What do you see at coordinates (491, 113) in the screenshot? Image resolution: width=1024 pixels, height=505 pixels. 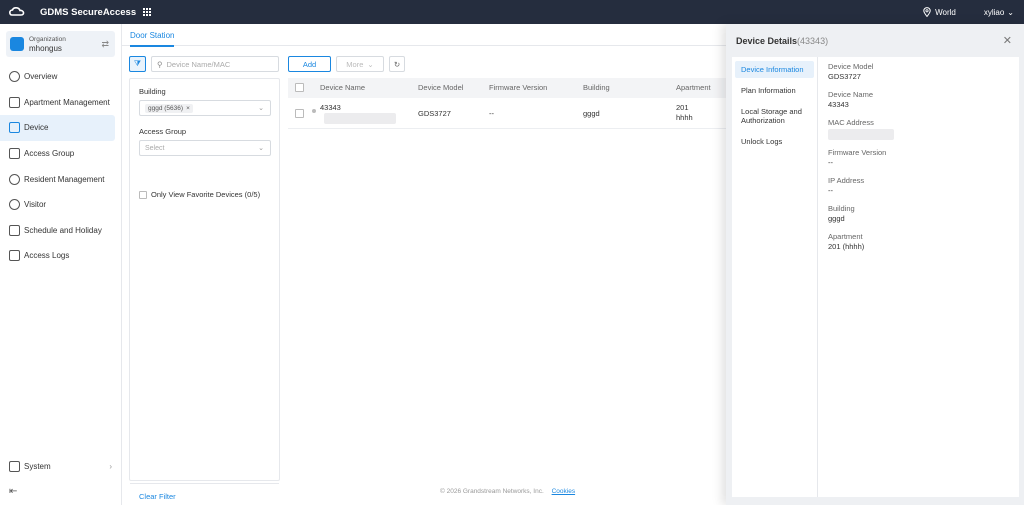 I see `firmware-cell: --` at bounding box center [491, 113].